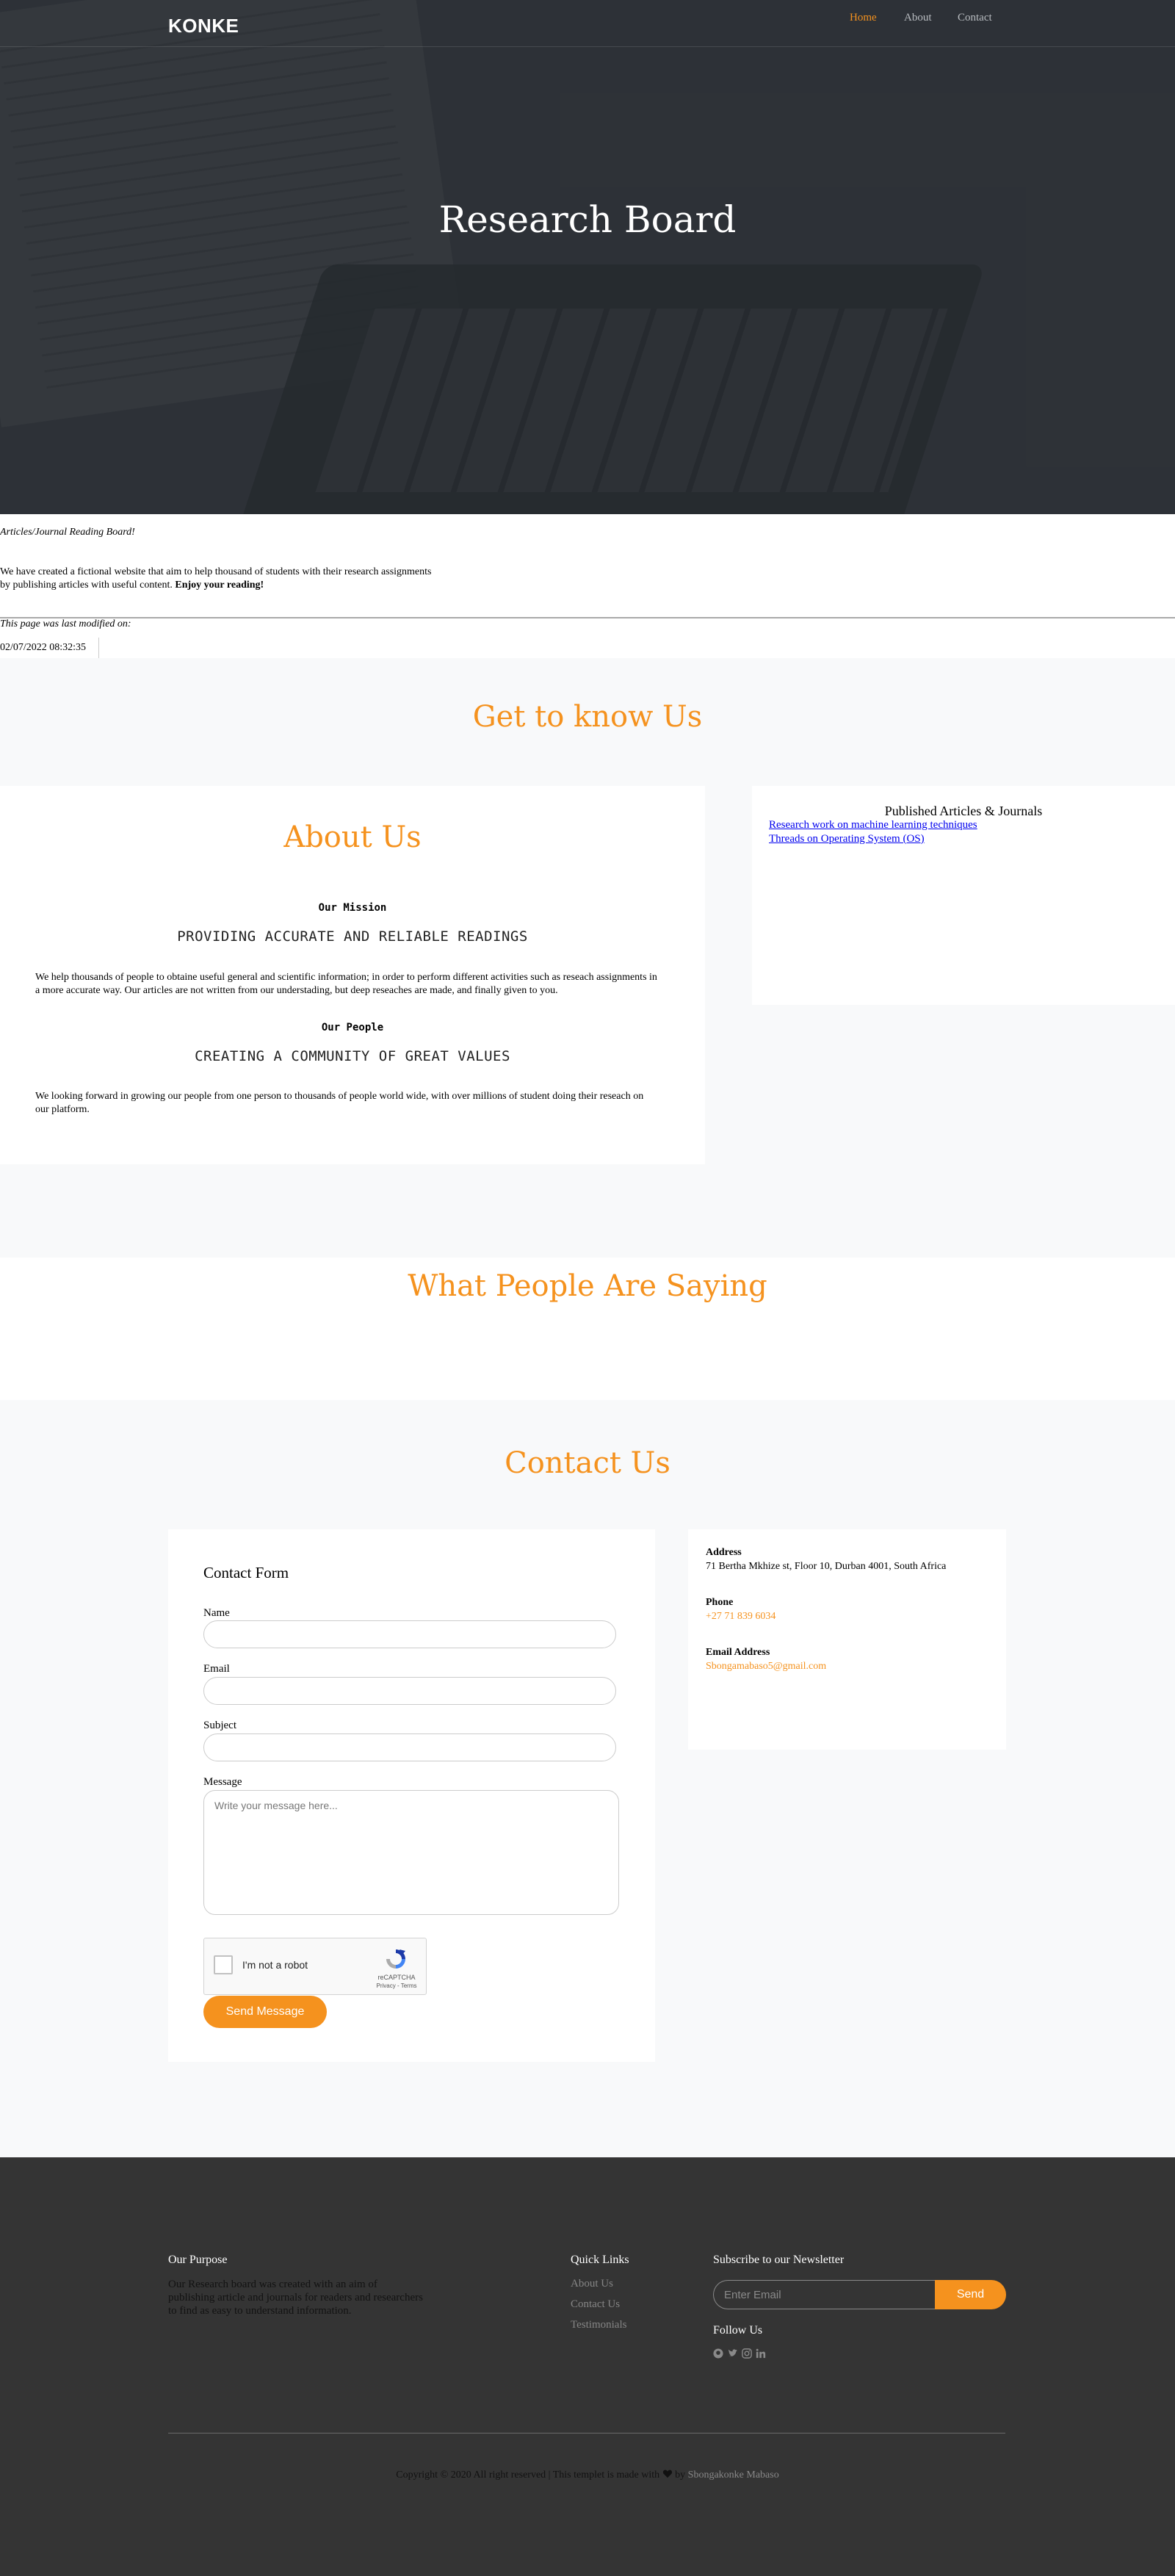  I want to click on mission-label: Our Mission, so click(352, 908).